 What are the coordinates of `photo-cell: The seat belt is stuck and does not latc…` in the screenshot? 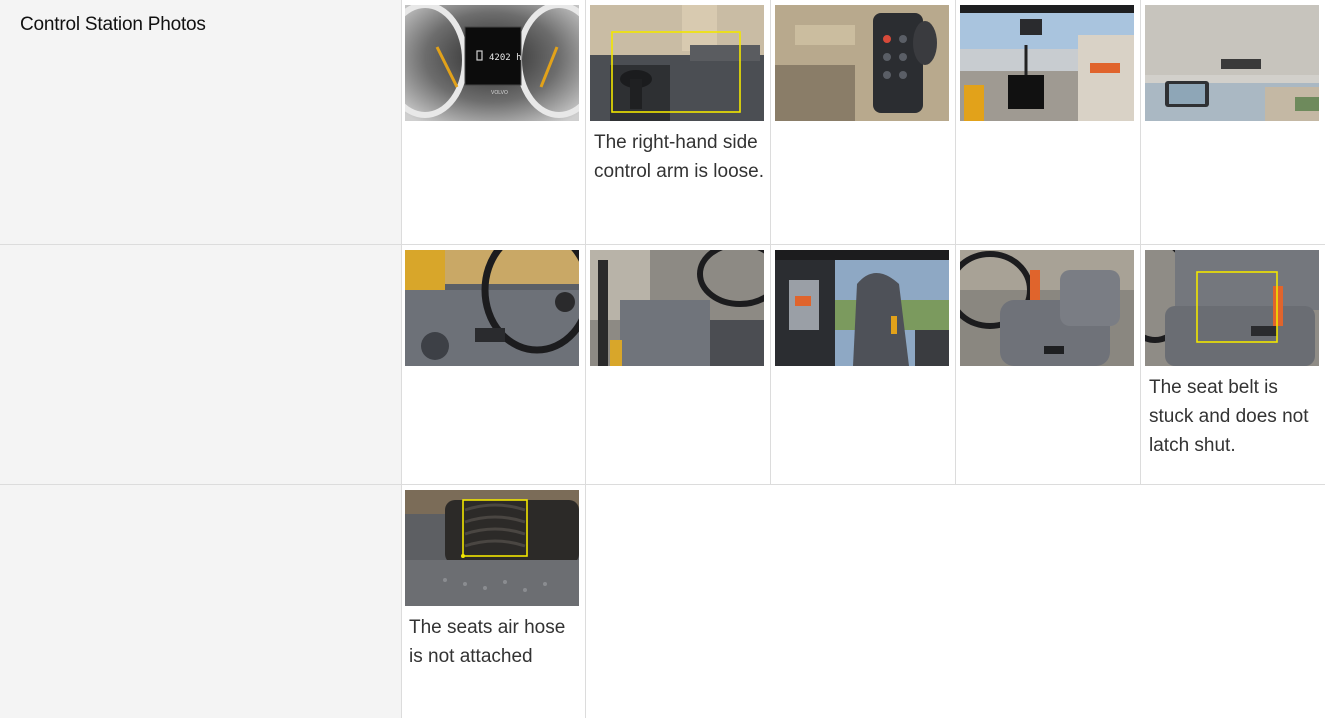 It's located at (1233, 365).